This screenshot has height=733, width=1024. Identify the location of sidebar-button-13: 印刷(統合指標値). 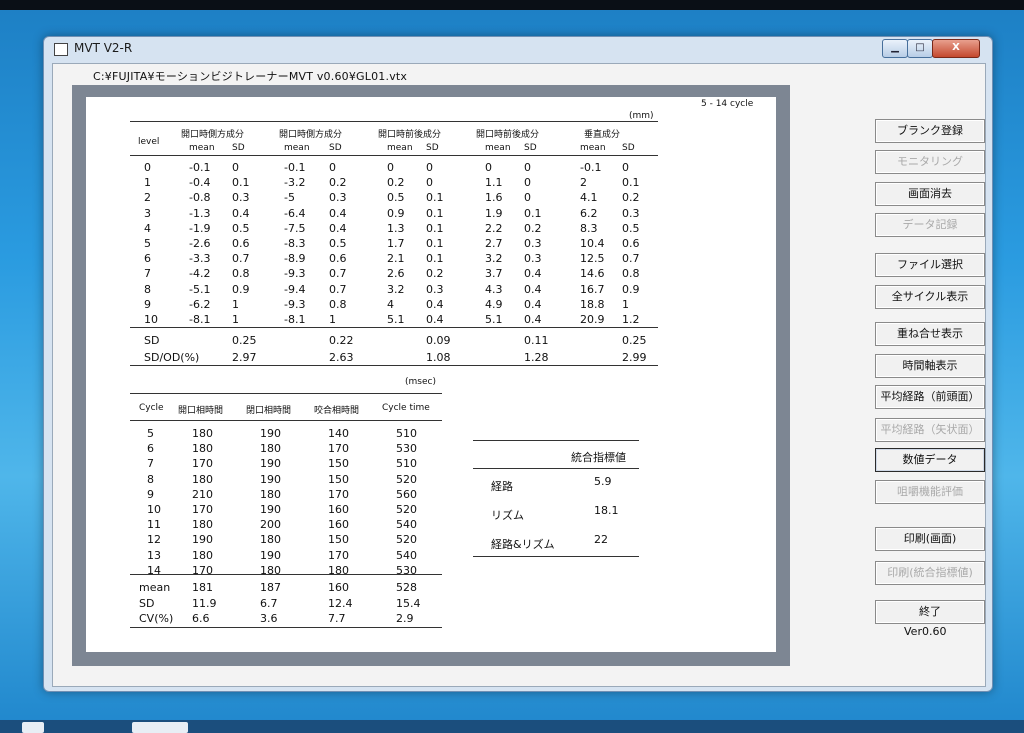
(930, 573).